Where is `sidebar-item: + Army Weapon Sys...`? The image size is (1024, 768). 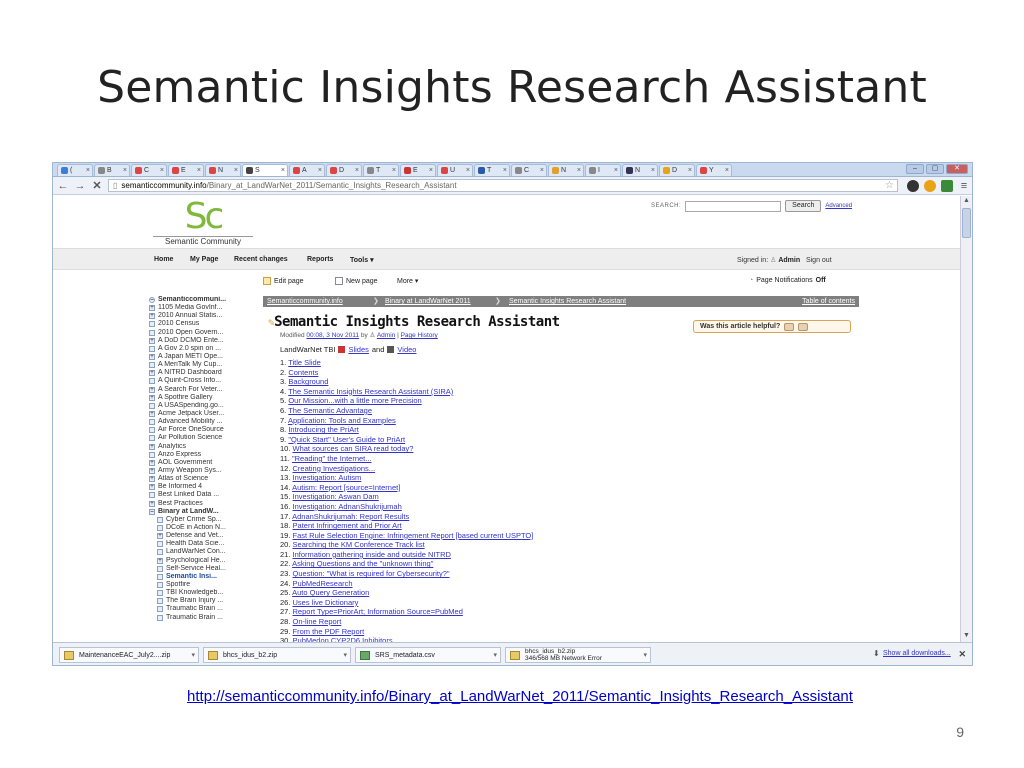
sidebar-item: + Army Weapon Sys... is located at coordinates (205, 471).